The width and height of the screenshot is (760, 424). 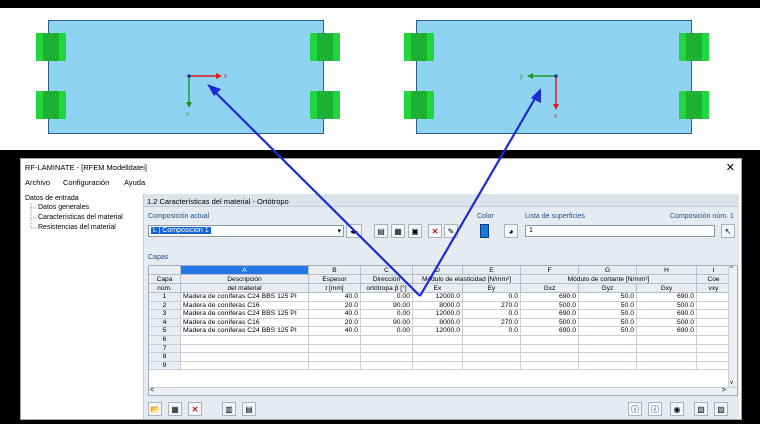 What do you see at coordinates (724, 390) in the screenshot?
I see `scroll-right-icon: >` at bounding box center [724, 390].